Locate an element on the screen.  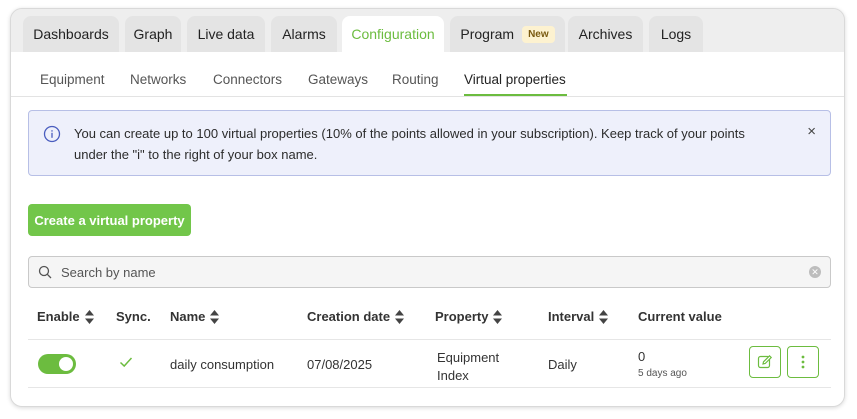
table-row-divider is located at coordinates (429, 387).